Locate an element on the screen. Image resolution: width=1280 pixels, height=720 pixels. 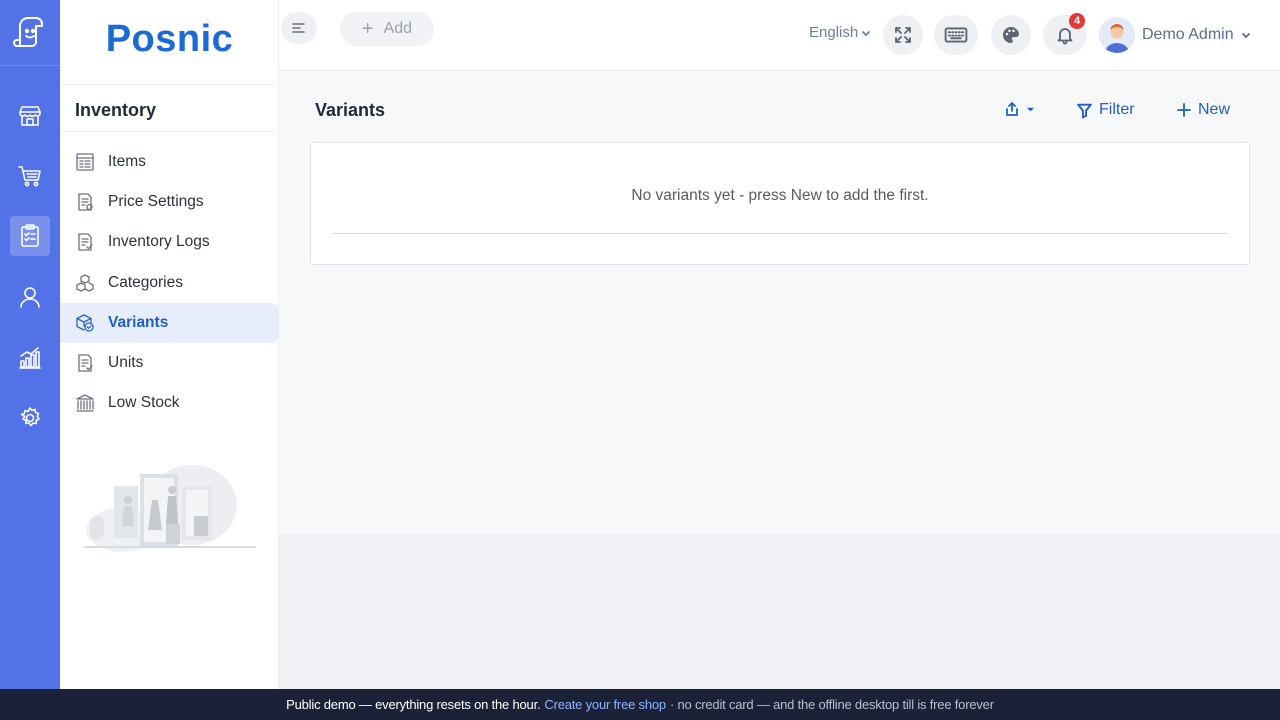
language-label: English is located at coordinates (834, 32).